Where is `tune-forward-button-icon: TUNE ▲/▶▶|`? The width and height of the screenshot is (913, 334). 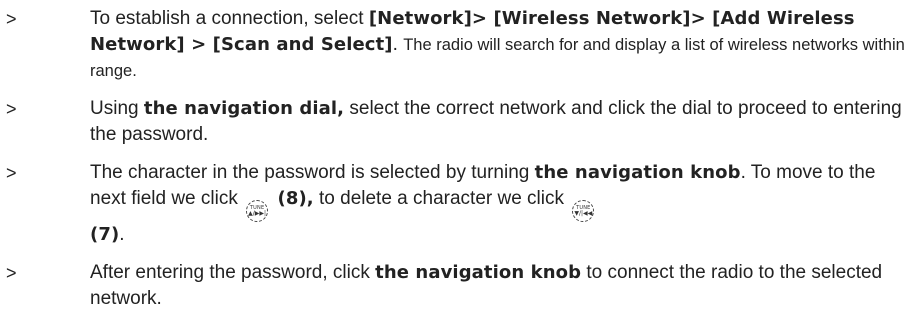 tune-forward-button-icon: TUNE ▲/▶▶| is located at coordinates (257, 211).